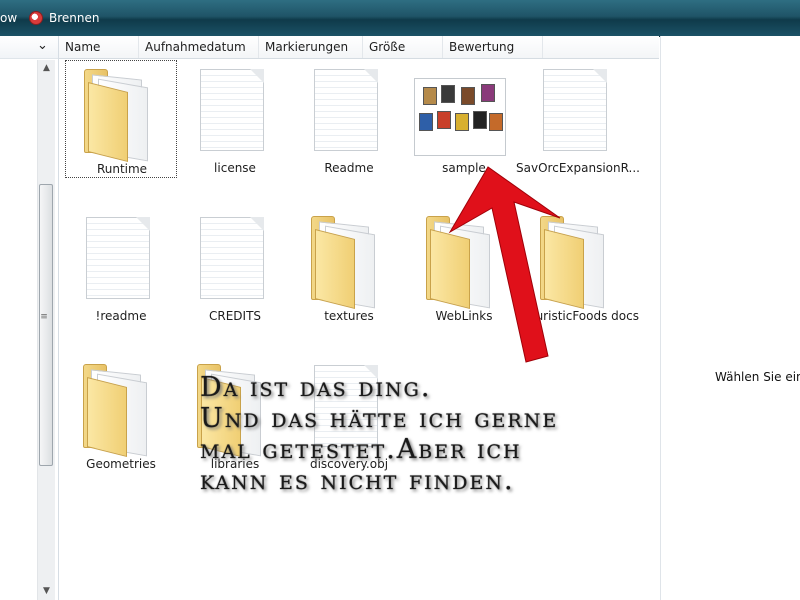  I want to click on arrow-shape, so click(504, 264).